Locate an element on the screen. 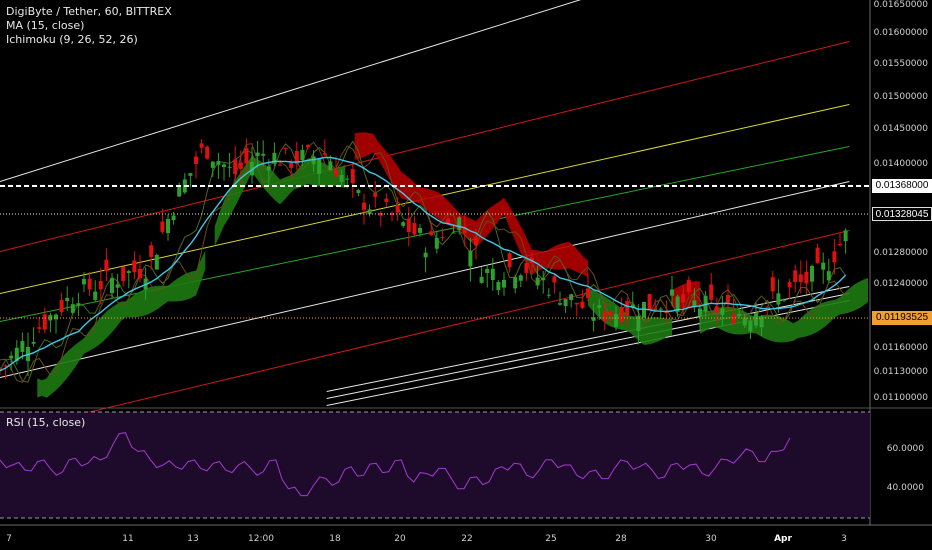 The height and width of the screenshot is (550, 932). x-tick-label: 13 is located at coordinates (192, 539).